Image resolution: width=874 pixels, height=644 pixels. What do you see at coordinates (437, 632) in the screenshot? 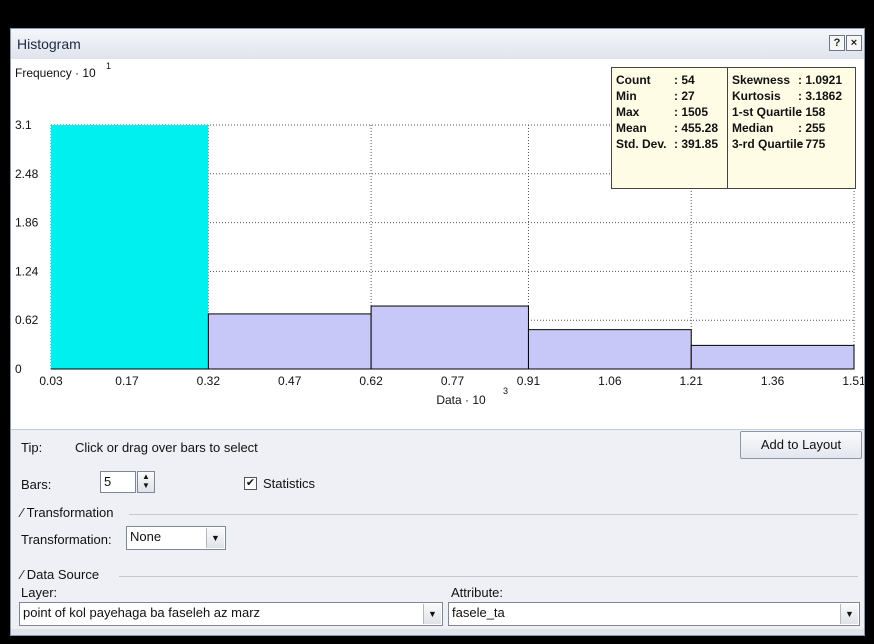
I see `status-bar` at bounding box center [437, 632].